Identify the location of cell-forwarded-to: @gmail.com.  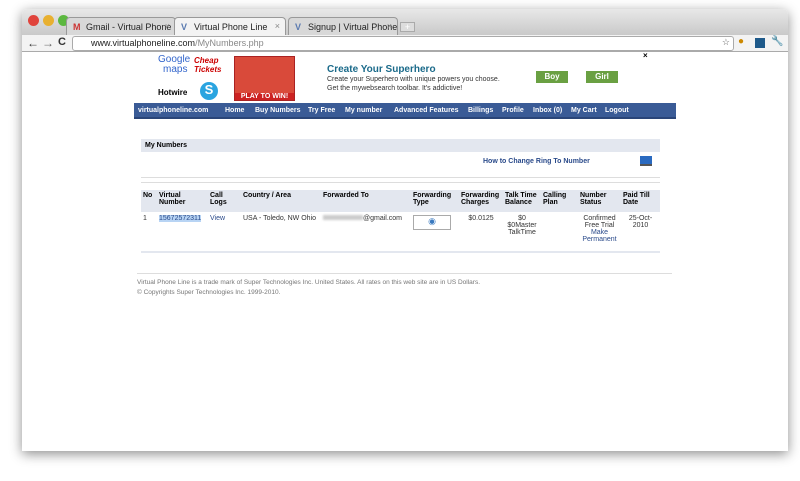
(383, 218).